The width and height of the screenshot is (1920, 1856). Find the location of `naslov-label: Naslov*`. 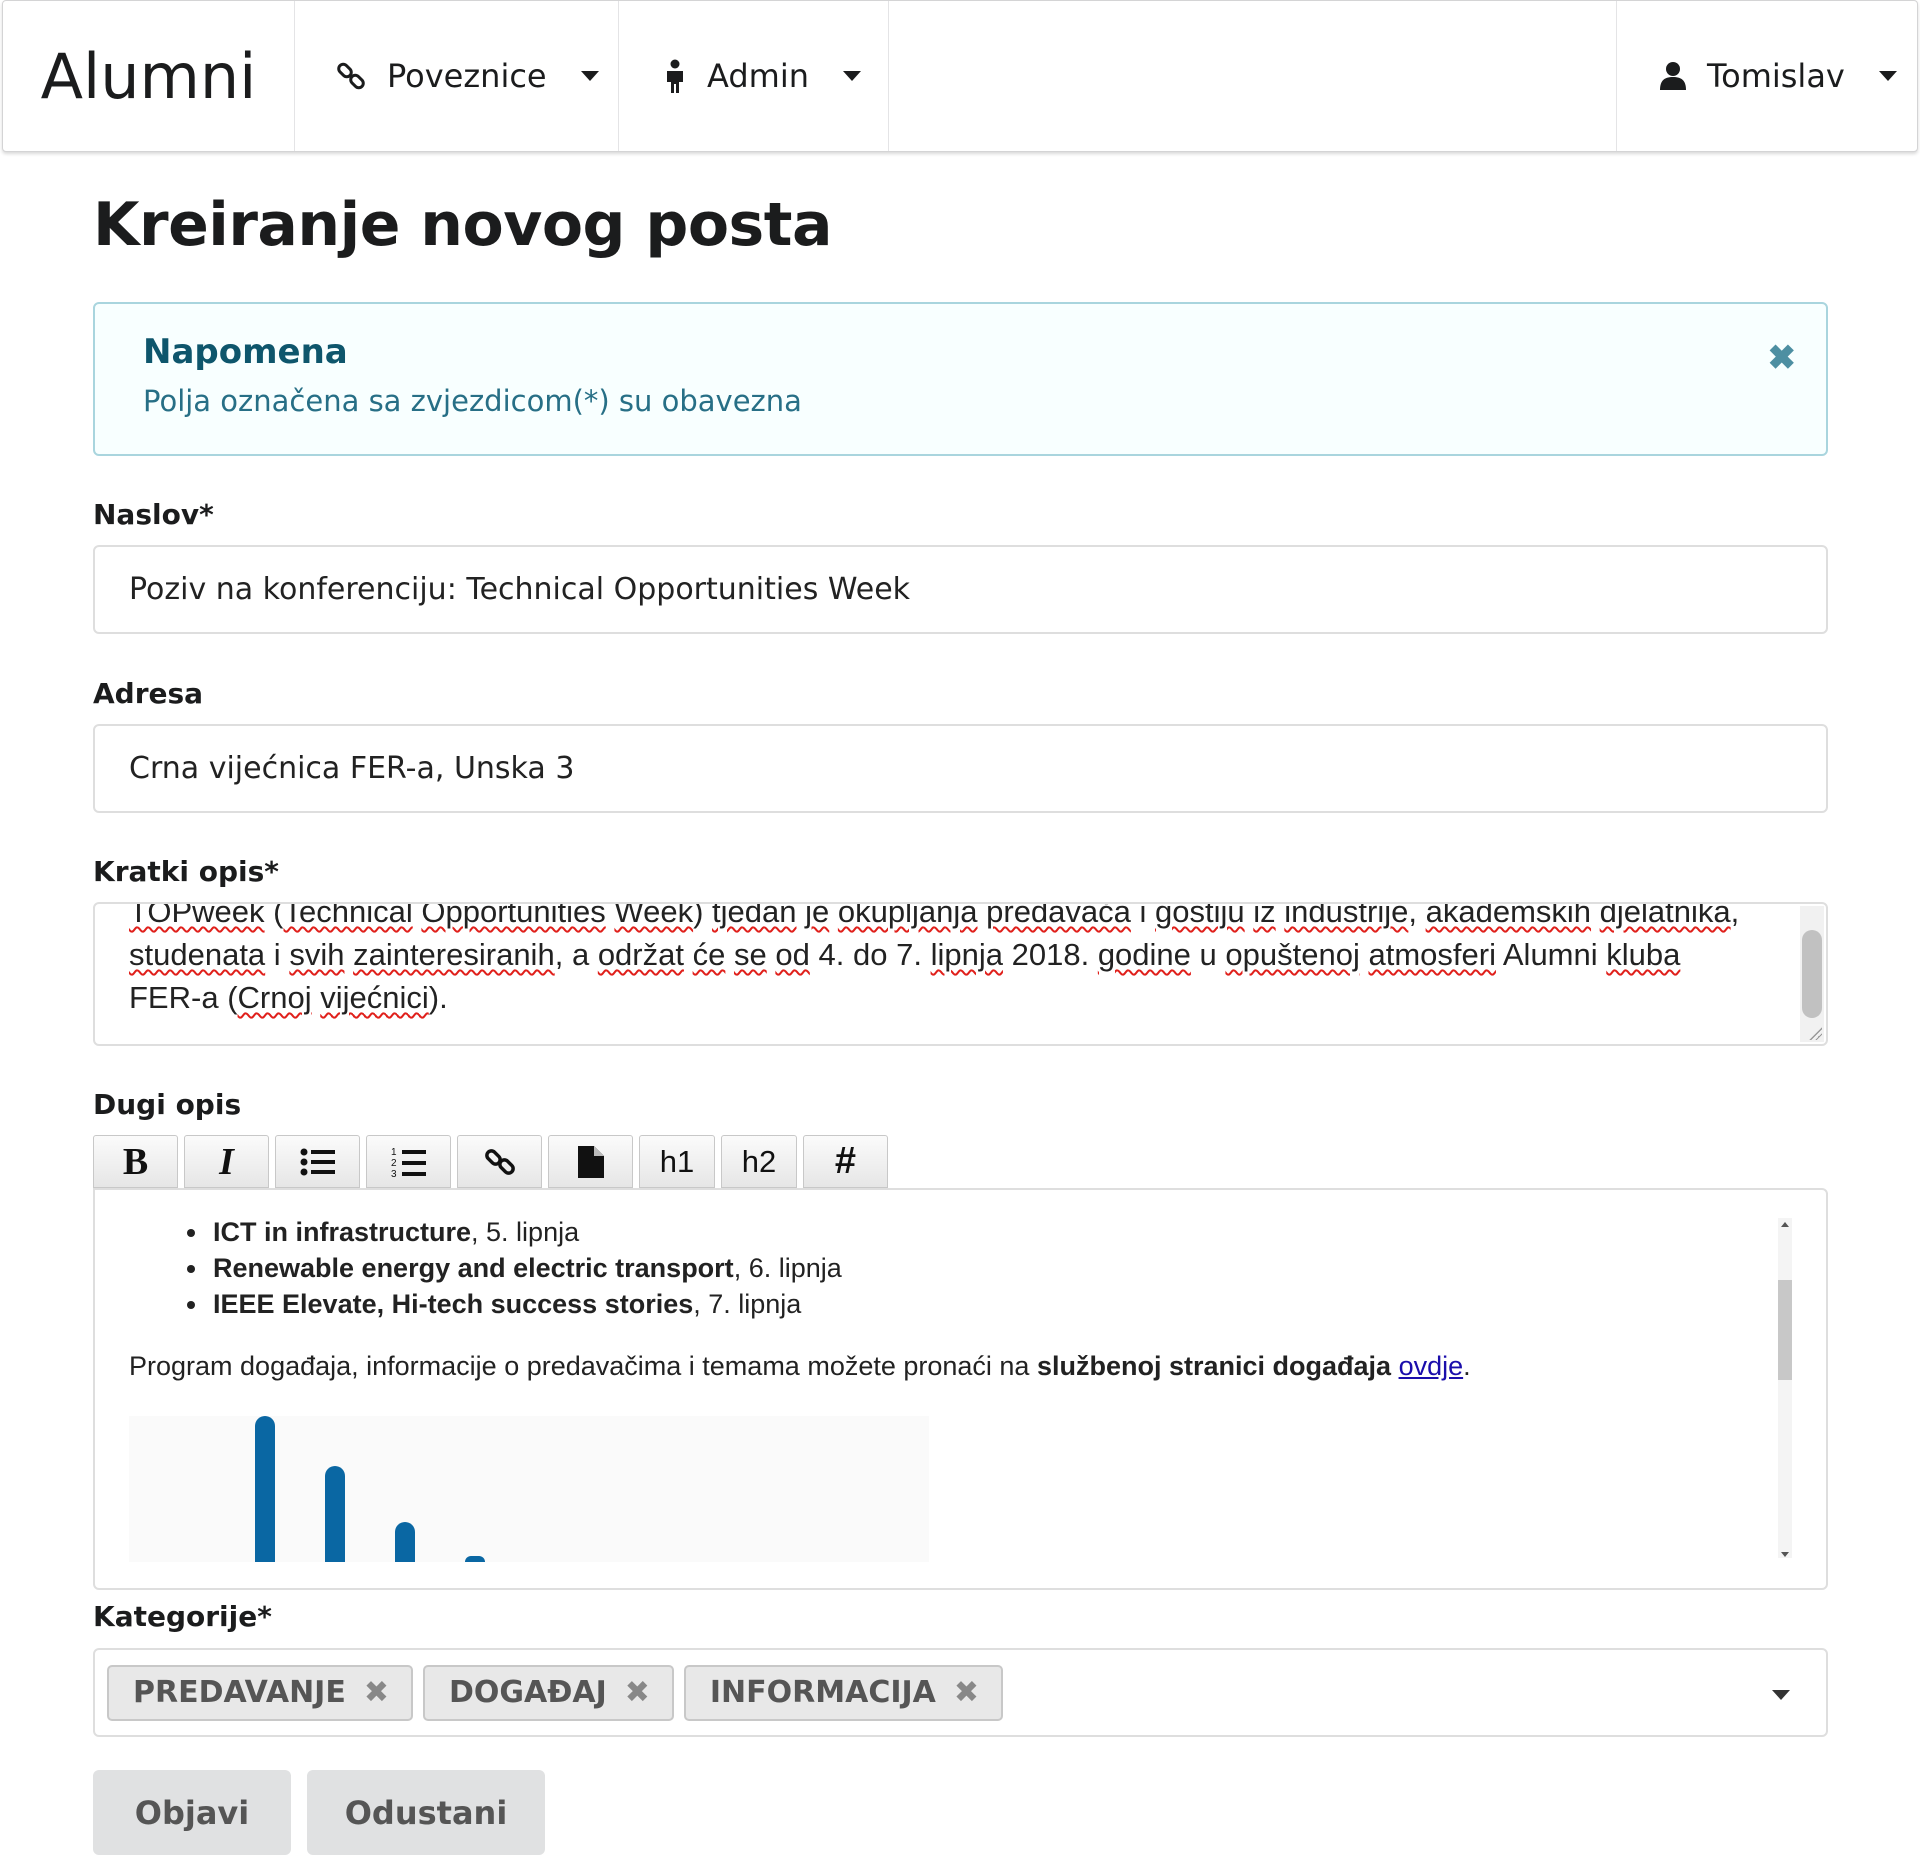

naslov-label: Naslov* is located at coordinates (153, 514).